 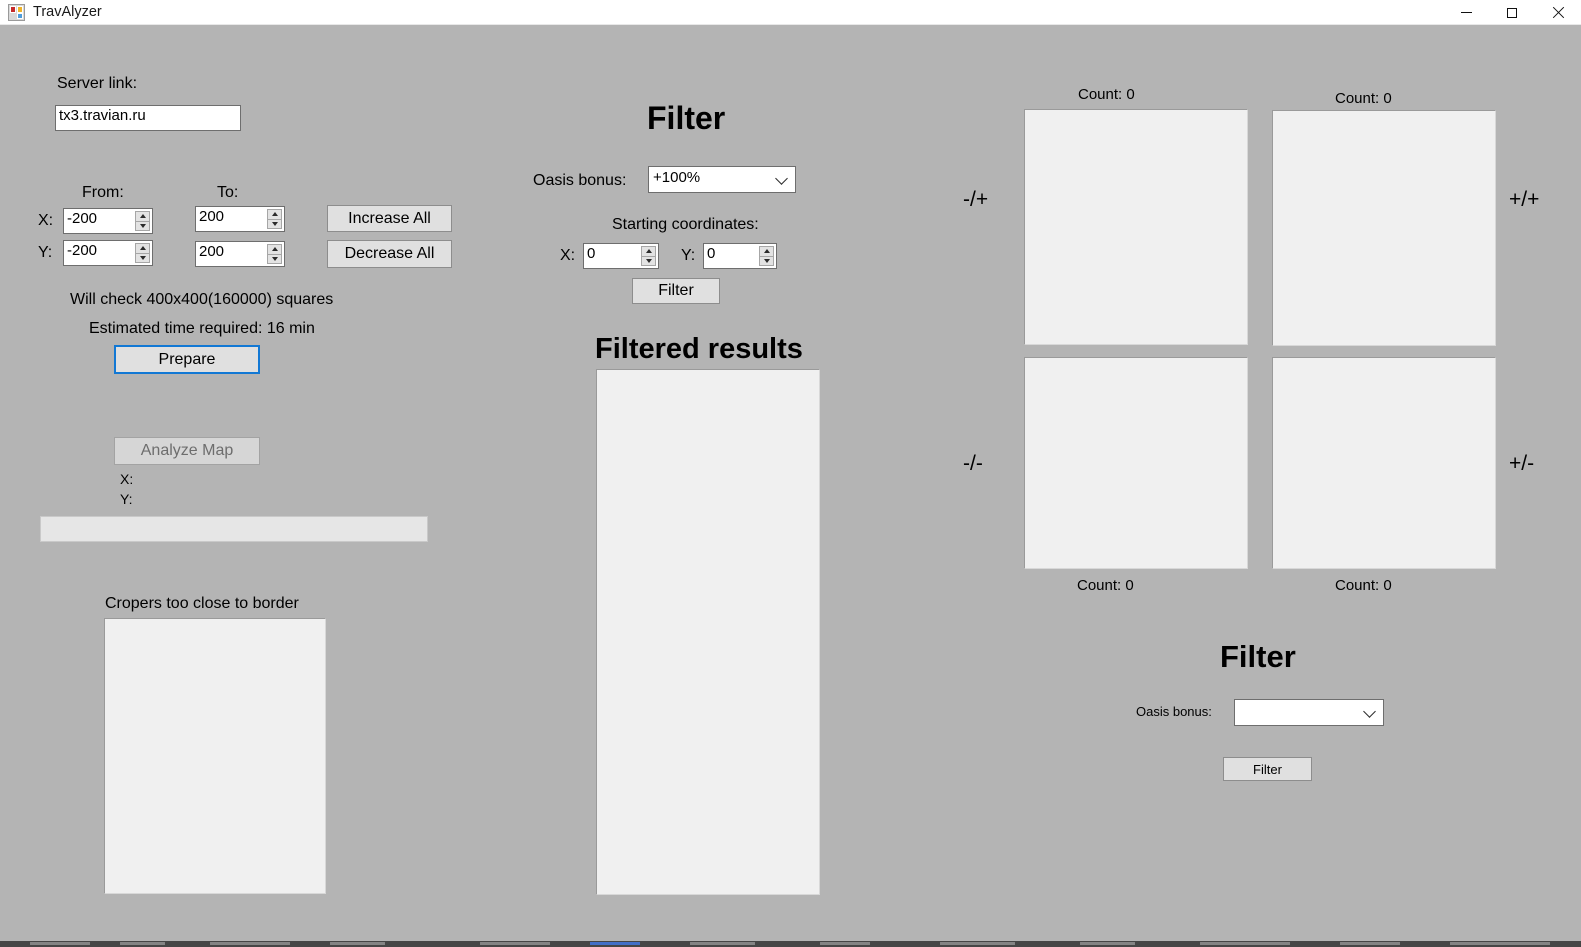 I want to click on y-from-up-button, so click(x=142, y=248).